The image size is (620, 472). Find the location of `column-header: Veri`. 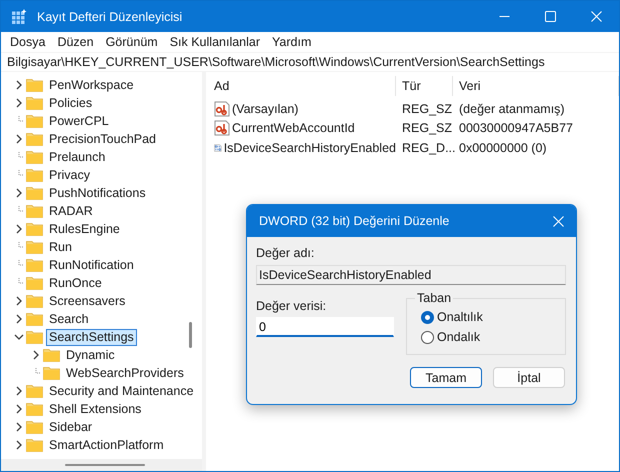

column-header: Veri is located at coordinates (536, 86).